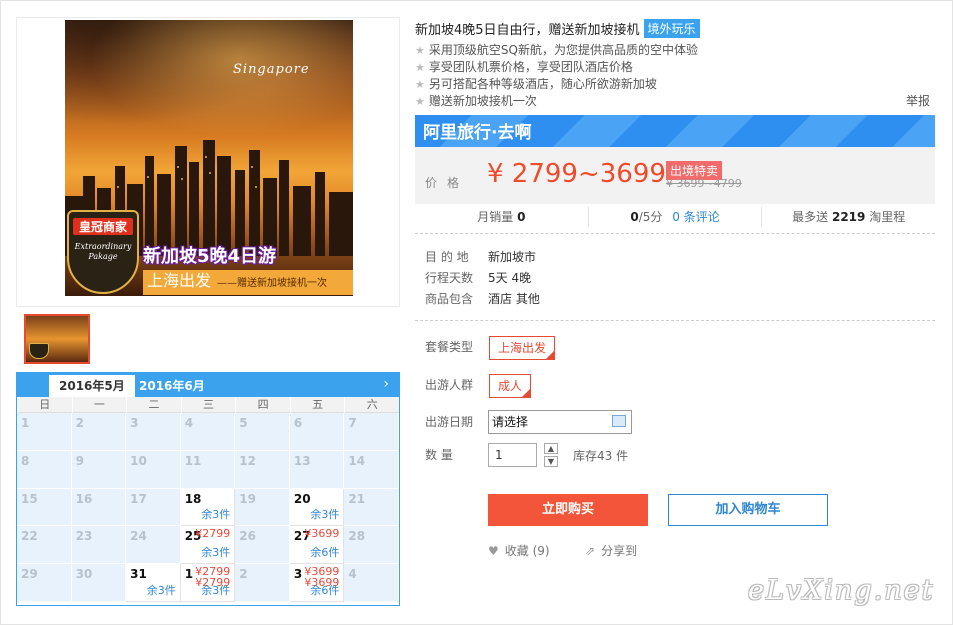 Image resolution: width=953 pixels, height=625 pixels. Describe the element at coordinates (386, 384) in the screenshot. I see `next-month-arrow-icon: ›` at that location.